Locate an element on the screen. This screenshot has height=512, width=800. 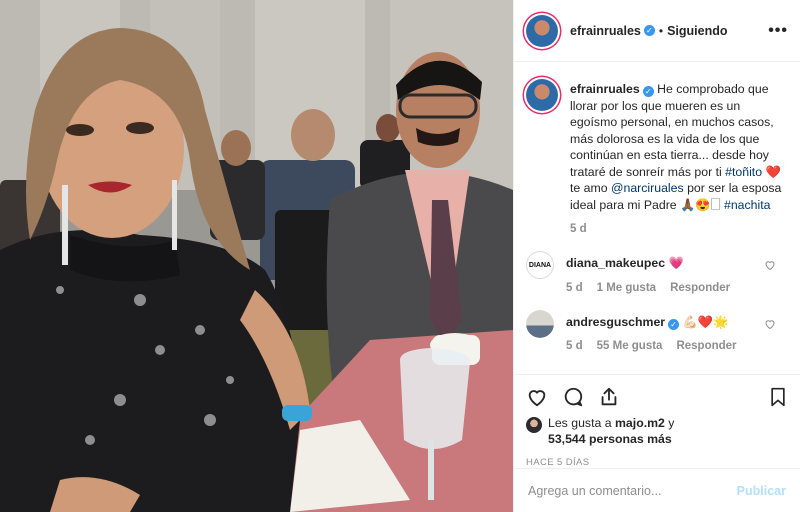
comment-text: andresguschmer ✓ 💪🏻❤️🌟 is located at coordinates (651, 320).